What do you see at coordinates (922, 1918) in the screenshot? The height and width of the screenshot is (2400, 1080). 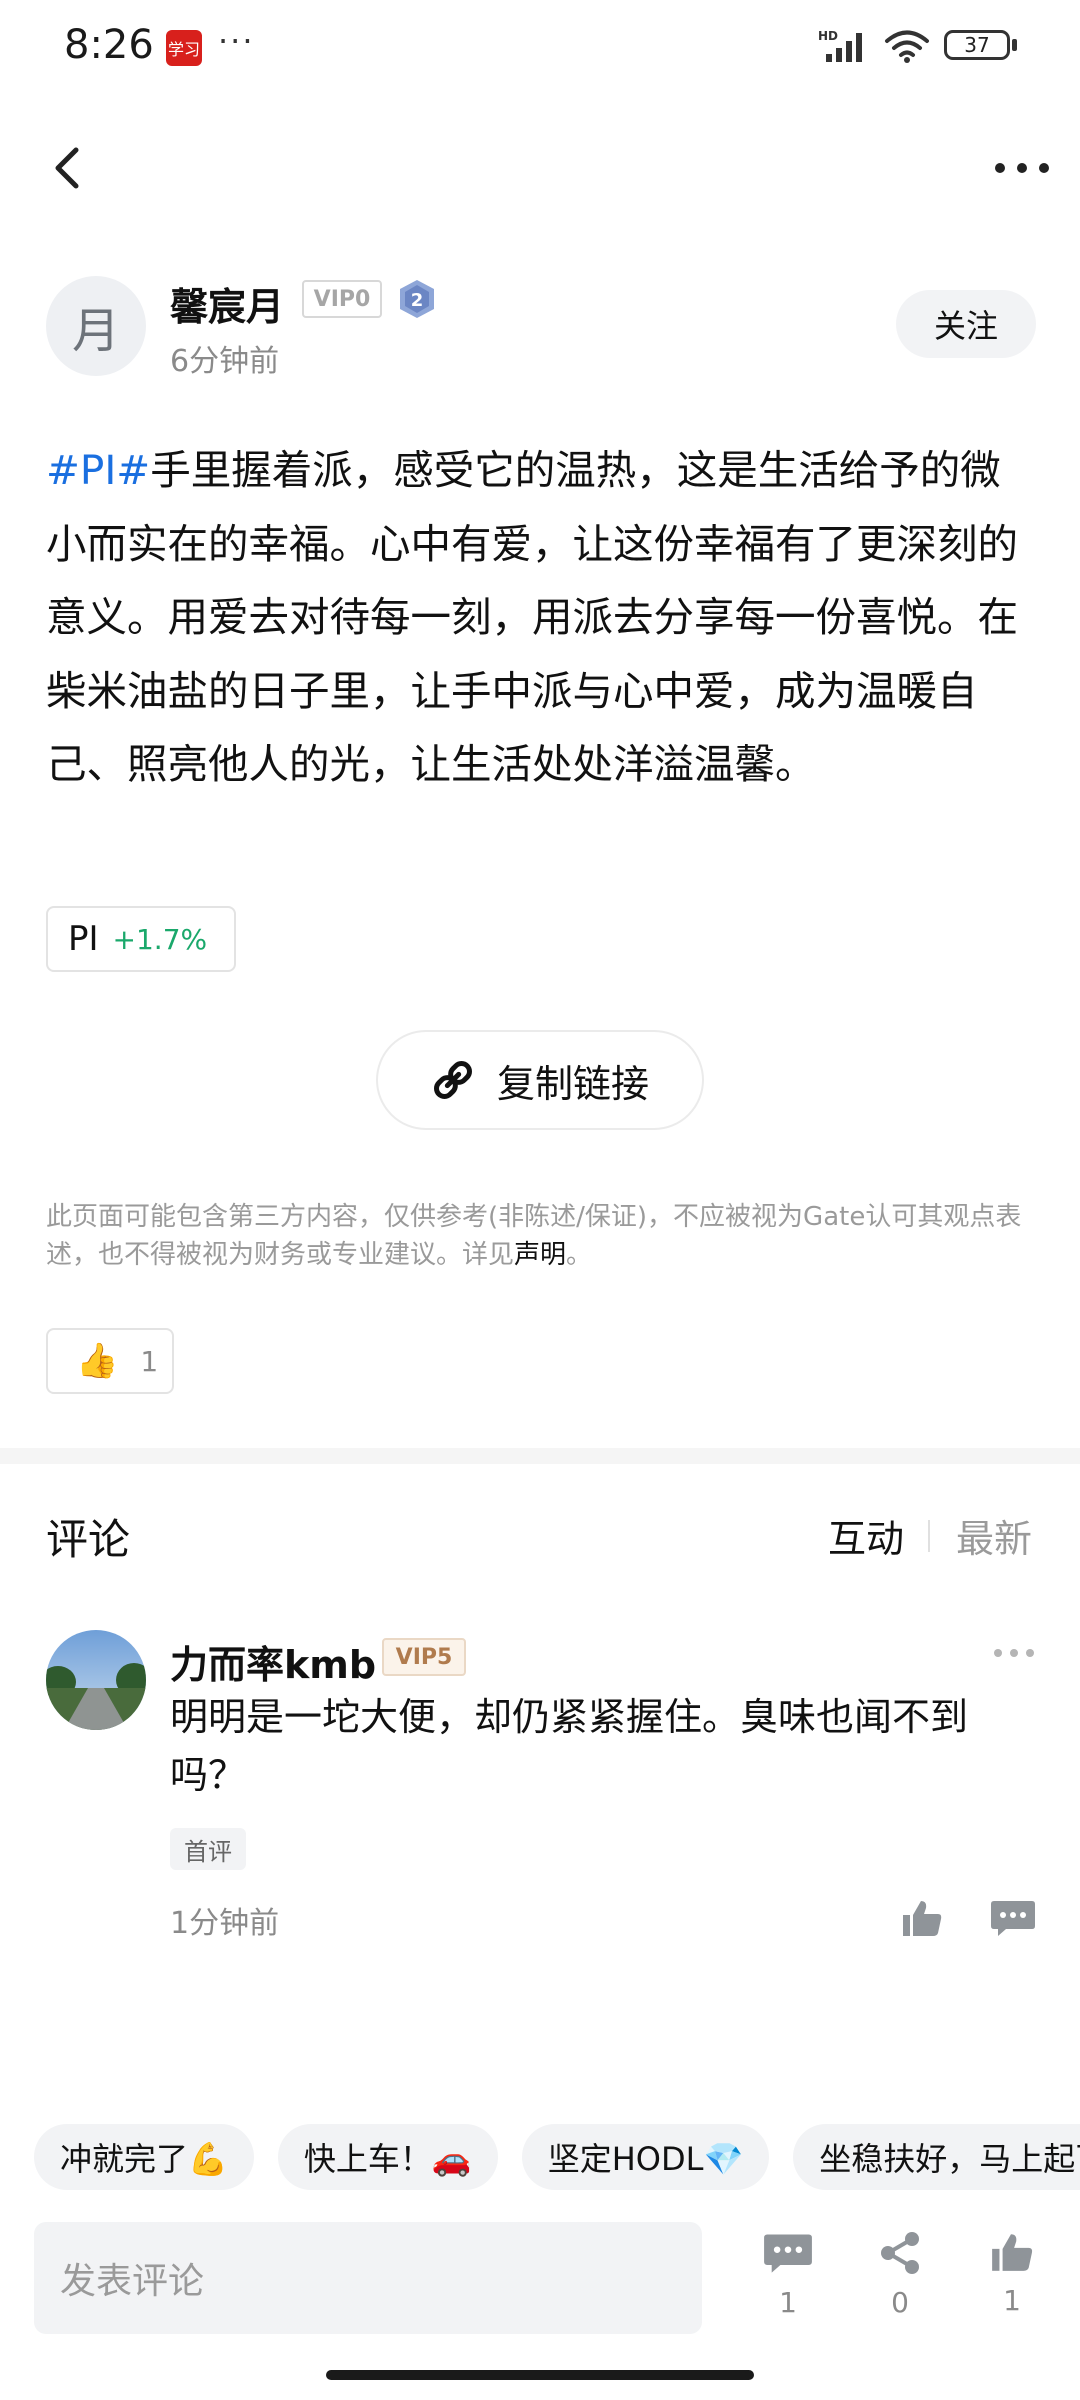 I see `comment-like-button` at bounding box center [922, 1918].